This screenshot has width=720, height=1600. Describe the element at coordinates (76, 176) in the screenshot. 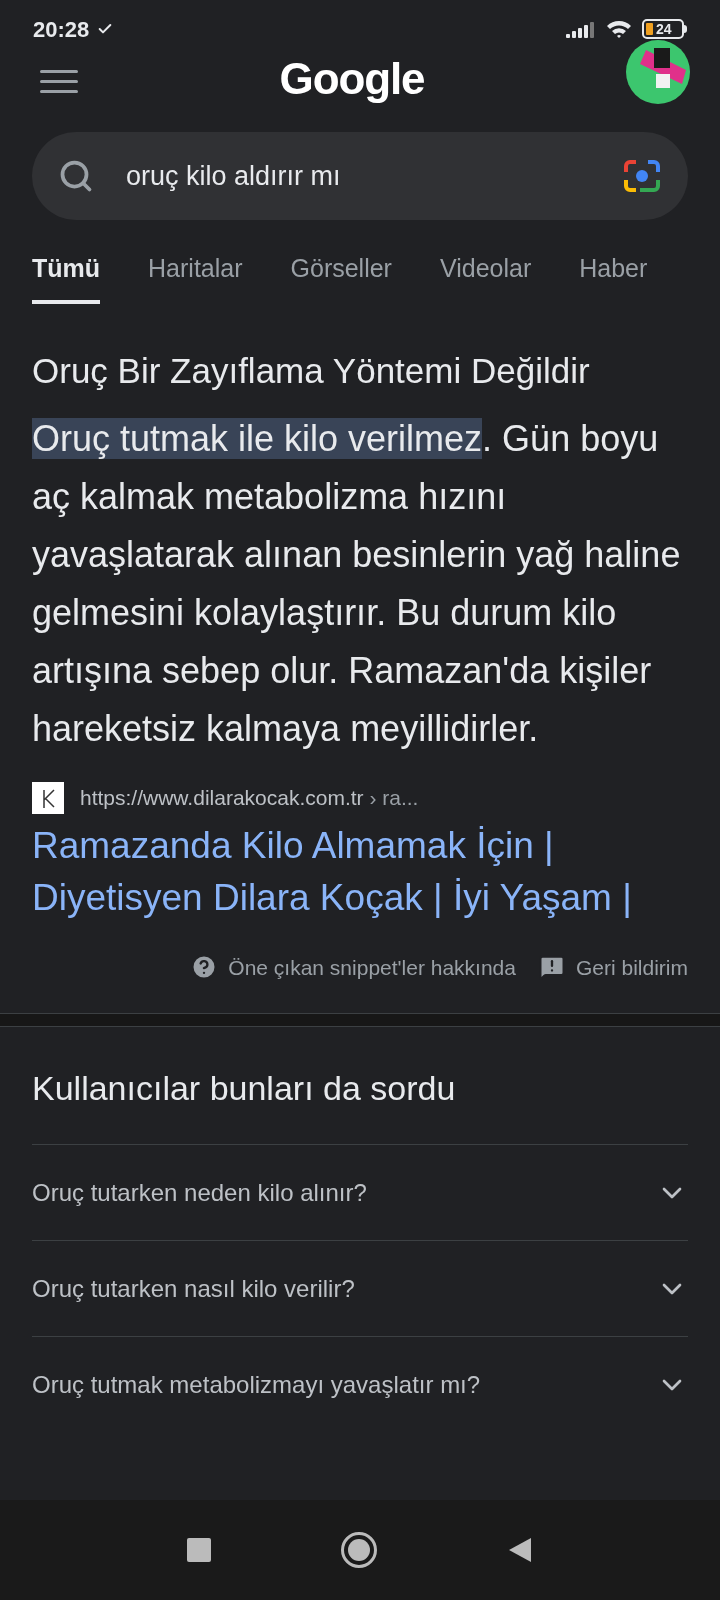

I see `search-icon` at that location.